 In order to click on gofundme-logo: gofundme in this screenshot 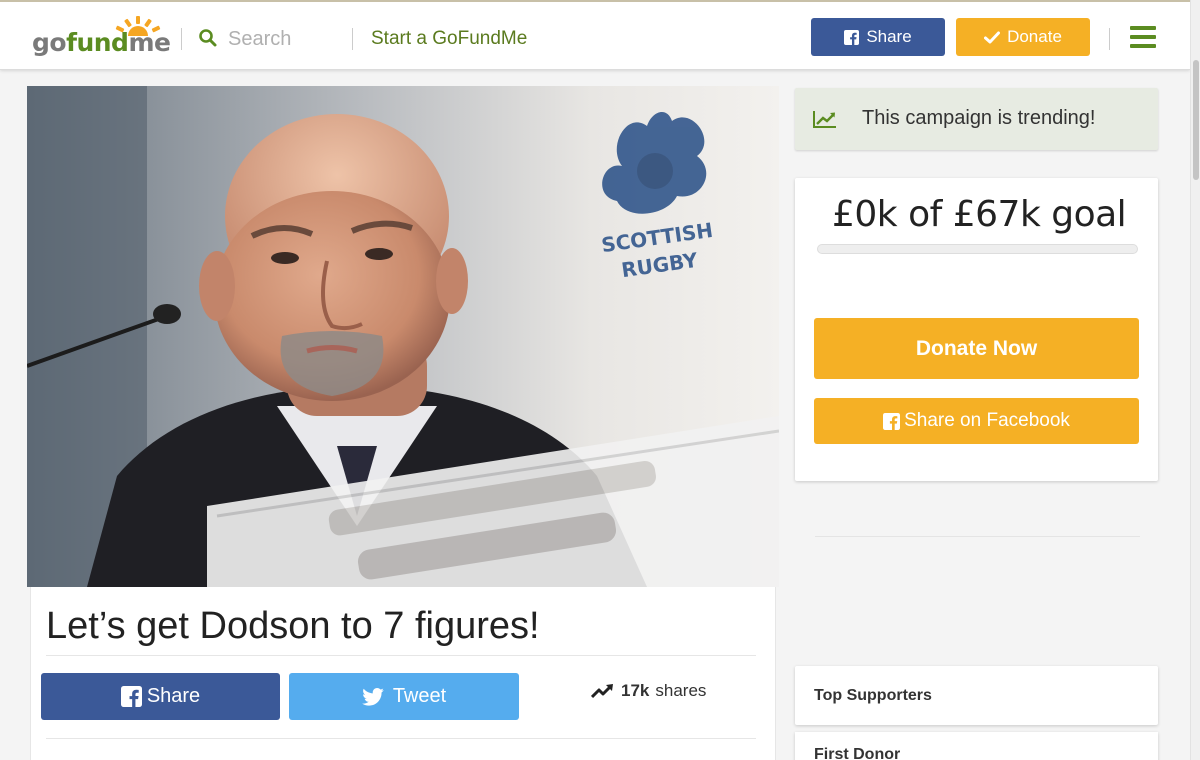, I will do `click(101, 36)`.